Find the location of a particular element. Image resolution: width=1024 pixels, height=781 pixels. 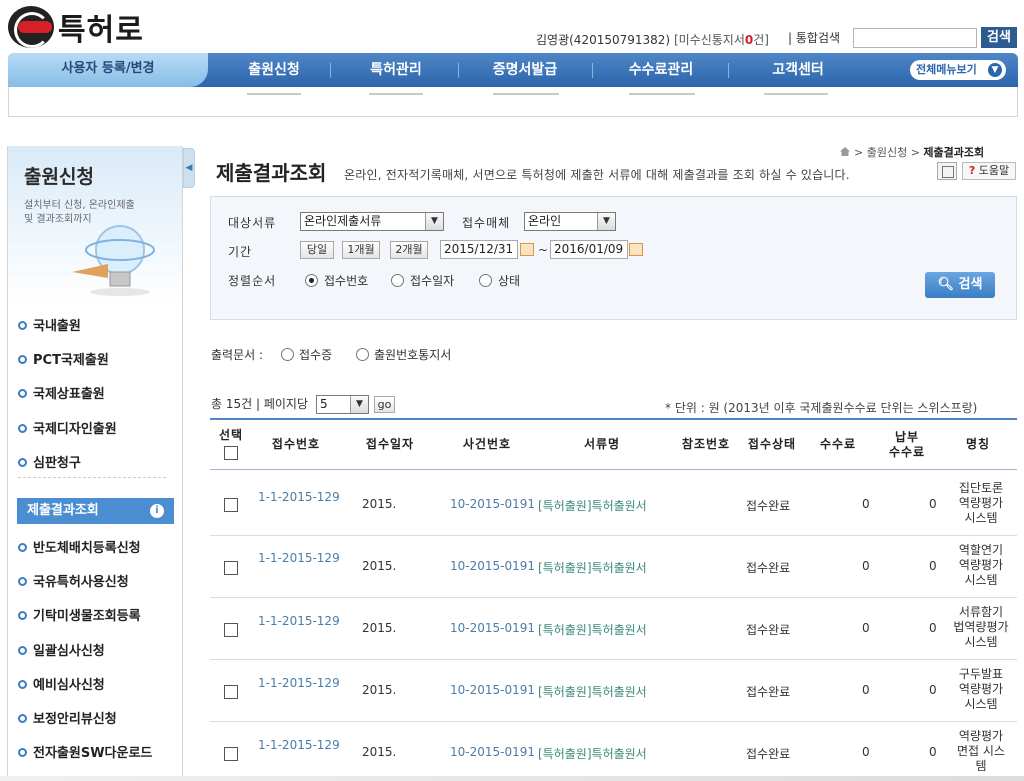

column-header-doc-name: 서류명 is located at coordinates (602, 444).